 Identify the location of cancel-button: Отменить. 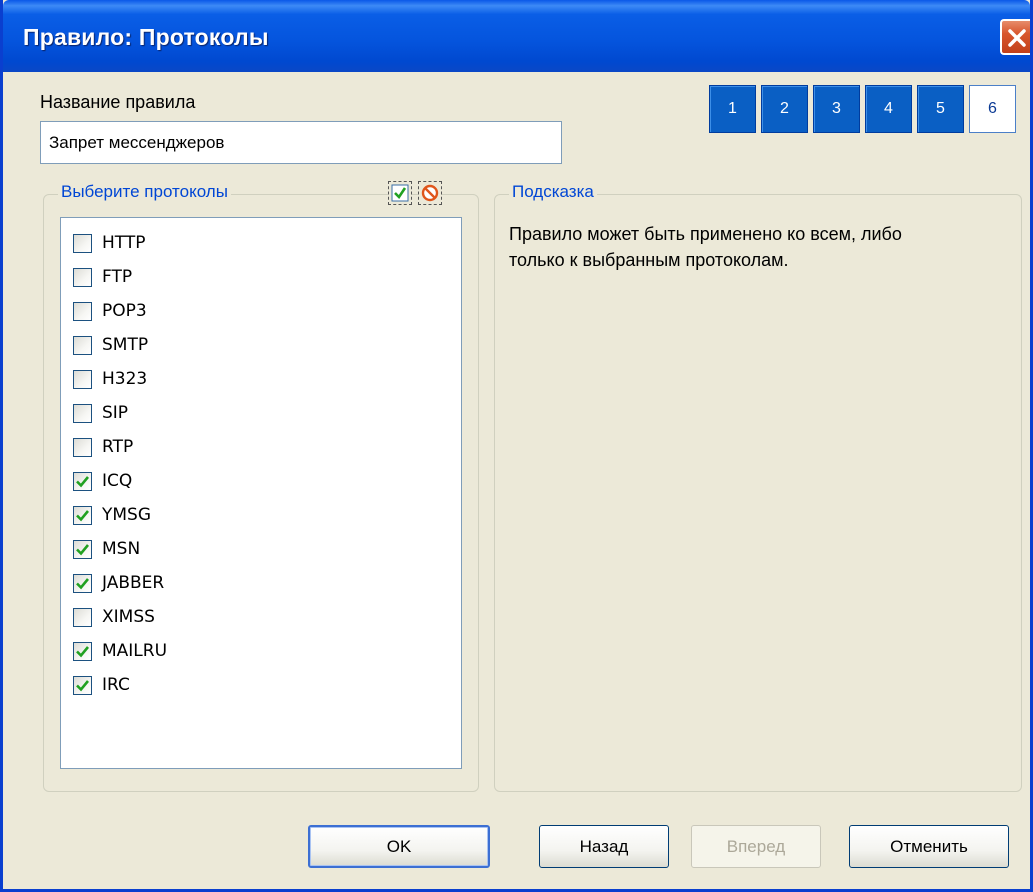
(929, 846).